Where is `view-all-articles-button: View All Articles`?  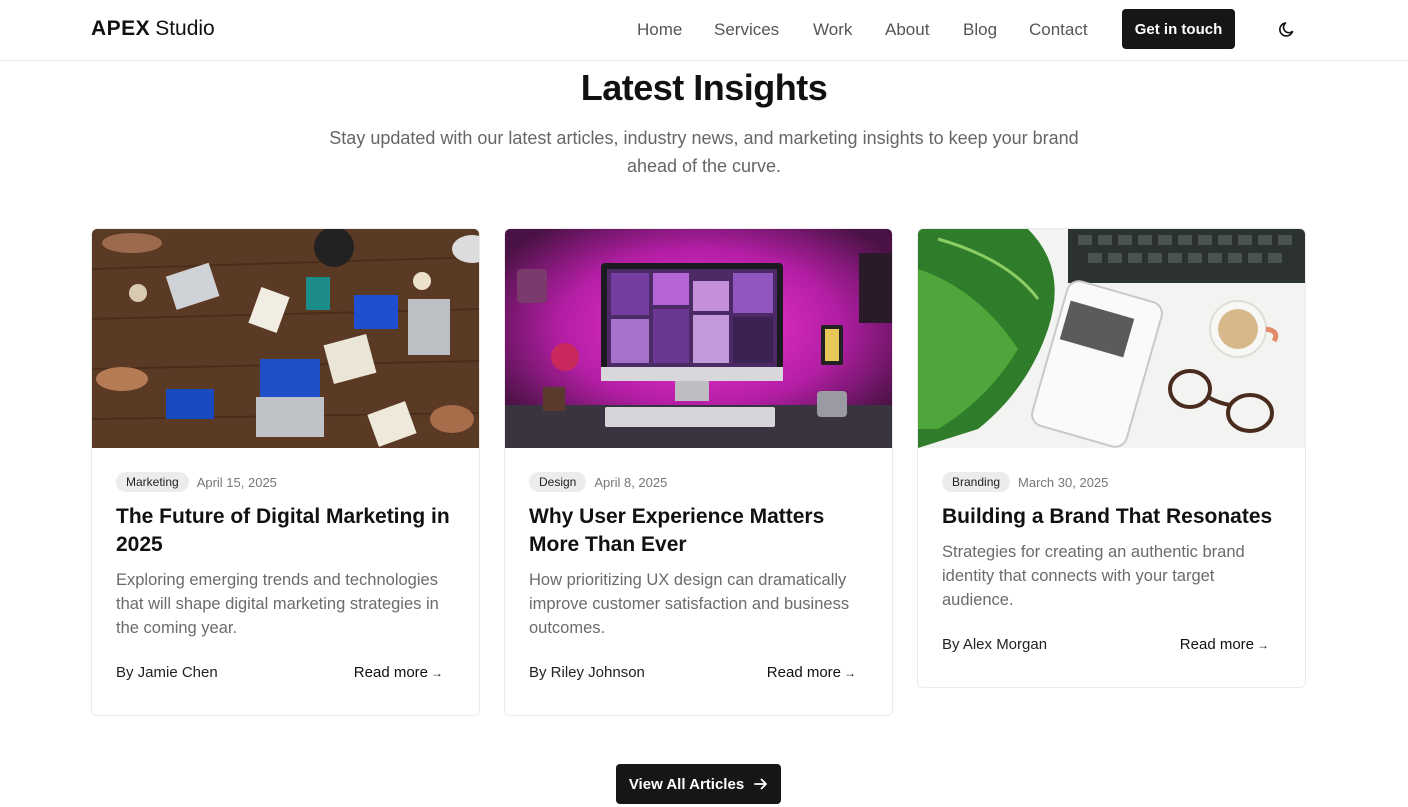
view-all-articles-button: View All Articles is located at coordinates (698, 784).